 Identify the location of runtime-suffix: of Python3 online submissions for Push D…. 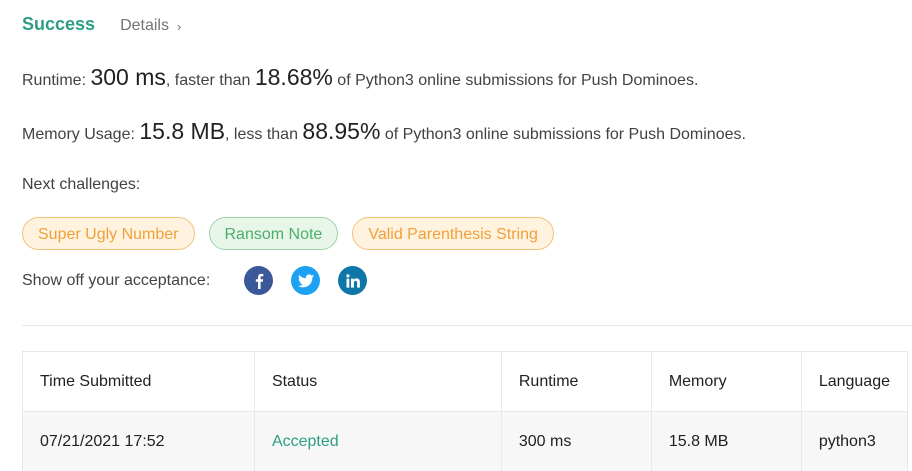
(515, 80).